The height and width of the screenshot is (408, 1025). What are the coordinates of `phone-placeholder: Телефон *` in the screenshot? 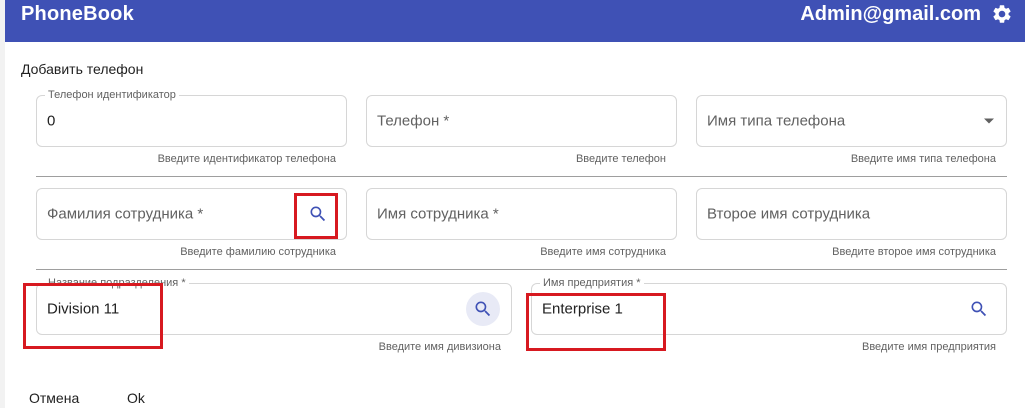 It's located at (413, 121).